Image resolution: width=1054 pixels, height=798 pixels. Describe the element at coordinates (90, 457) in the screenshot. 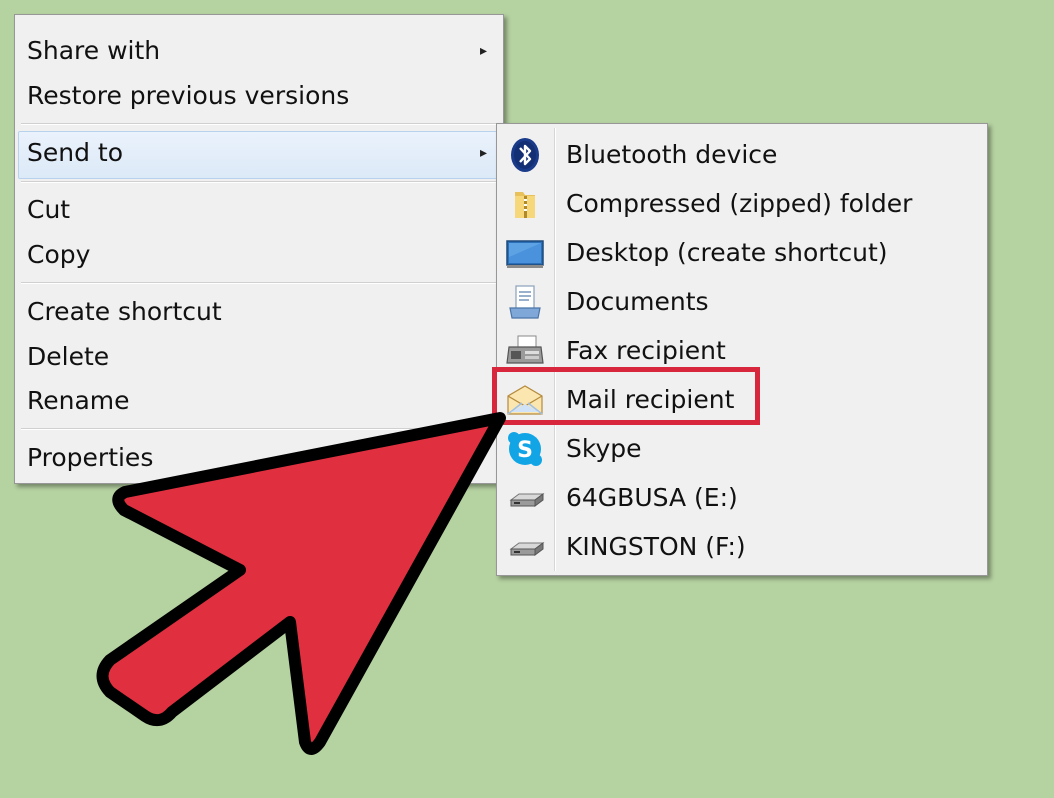

I see `menu-item-label: Properties` at that location.